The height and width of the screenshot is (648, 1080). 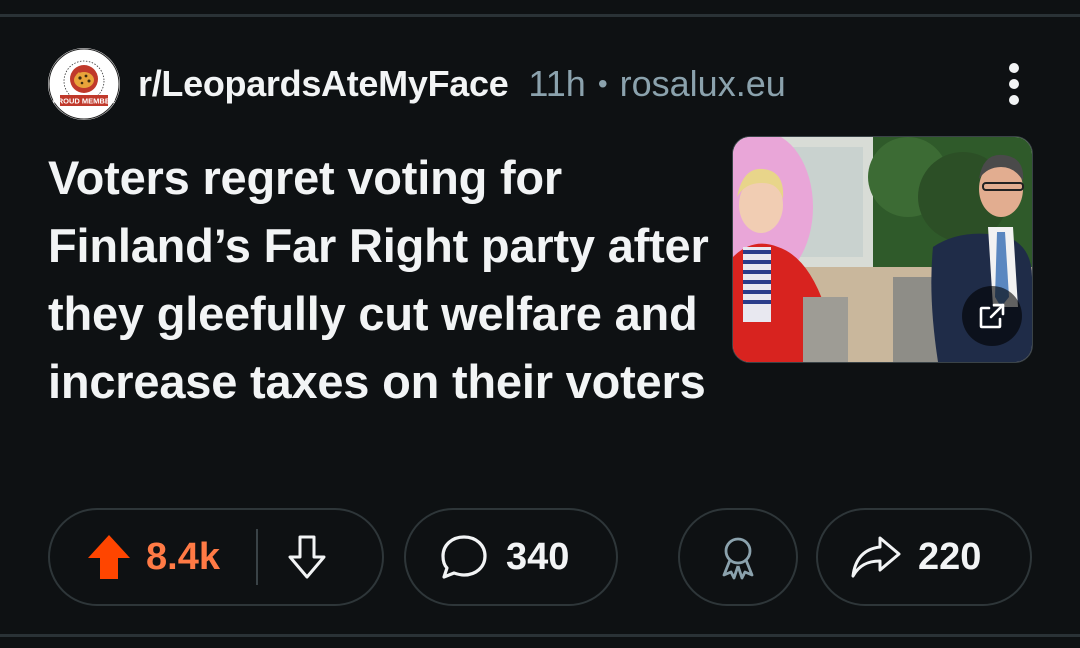 I want to click on upvote-button, so click(x=109, y=557).